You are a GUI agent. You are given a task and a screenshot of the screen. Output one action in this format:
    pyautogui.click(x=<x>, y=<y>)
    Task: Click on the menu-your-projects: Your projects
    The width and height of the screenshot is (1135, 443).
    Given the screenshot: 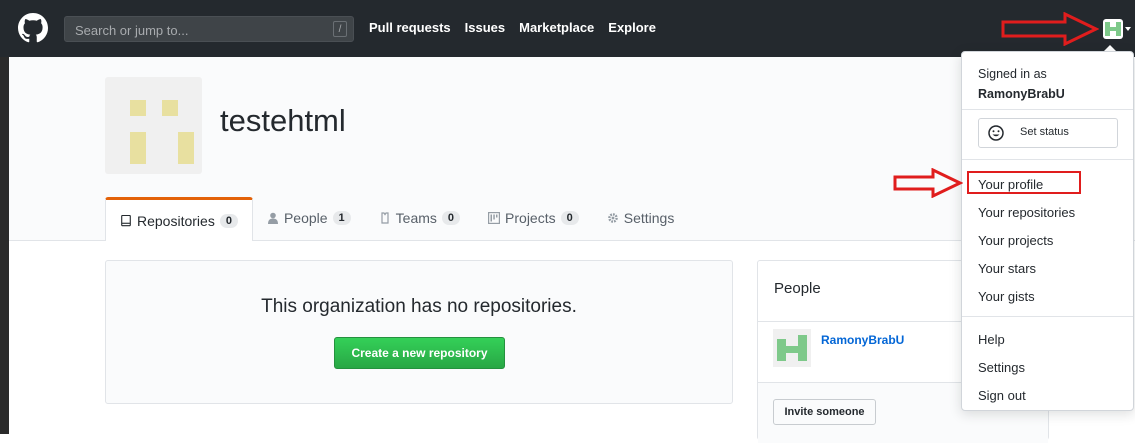 What is the action you would take?
    pyautogui.click(x=1015, y=240)
    